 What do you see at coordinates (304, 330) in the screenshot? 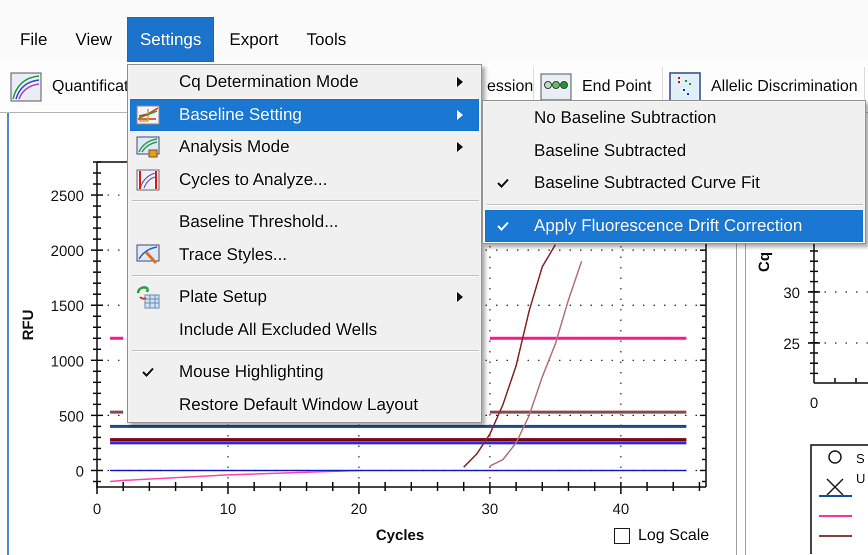
I see `menu-item: Include All Excluded Wells` at bounding box center [304, 330].